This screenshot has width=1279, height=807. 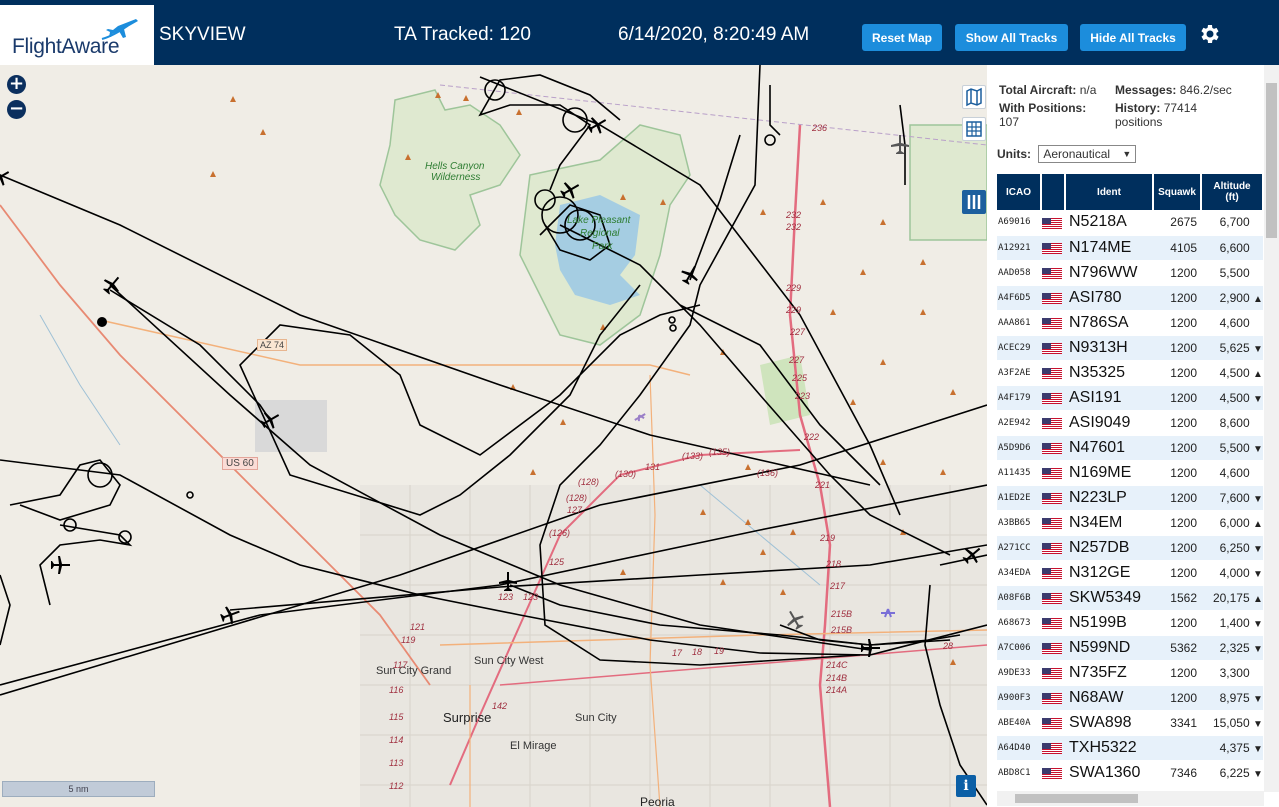 I want to click on vertical-scrollbar, so click(x=1271, y=428).